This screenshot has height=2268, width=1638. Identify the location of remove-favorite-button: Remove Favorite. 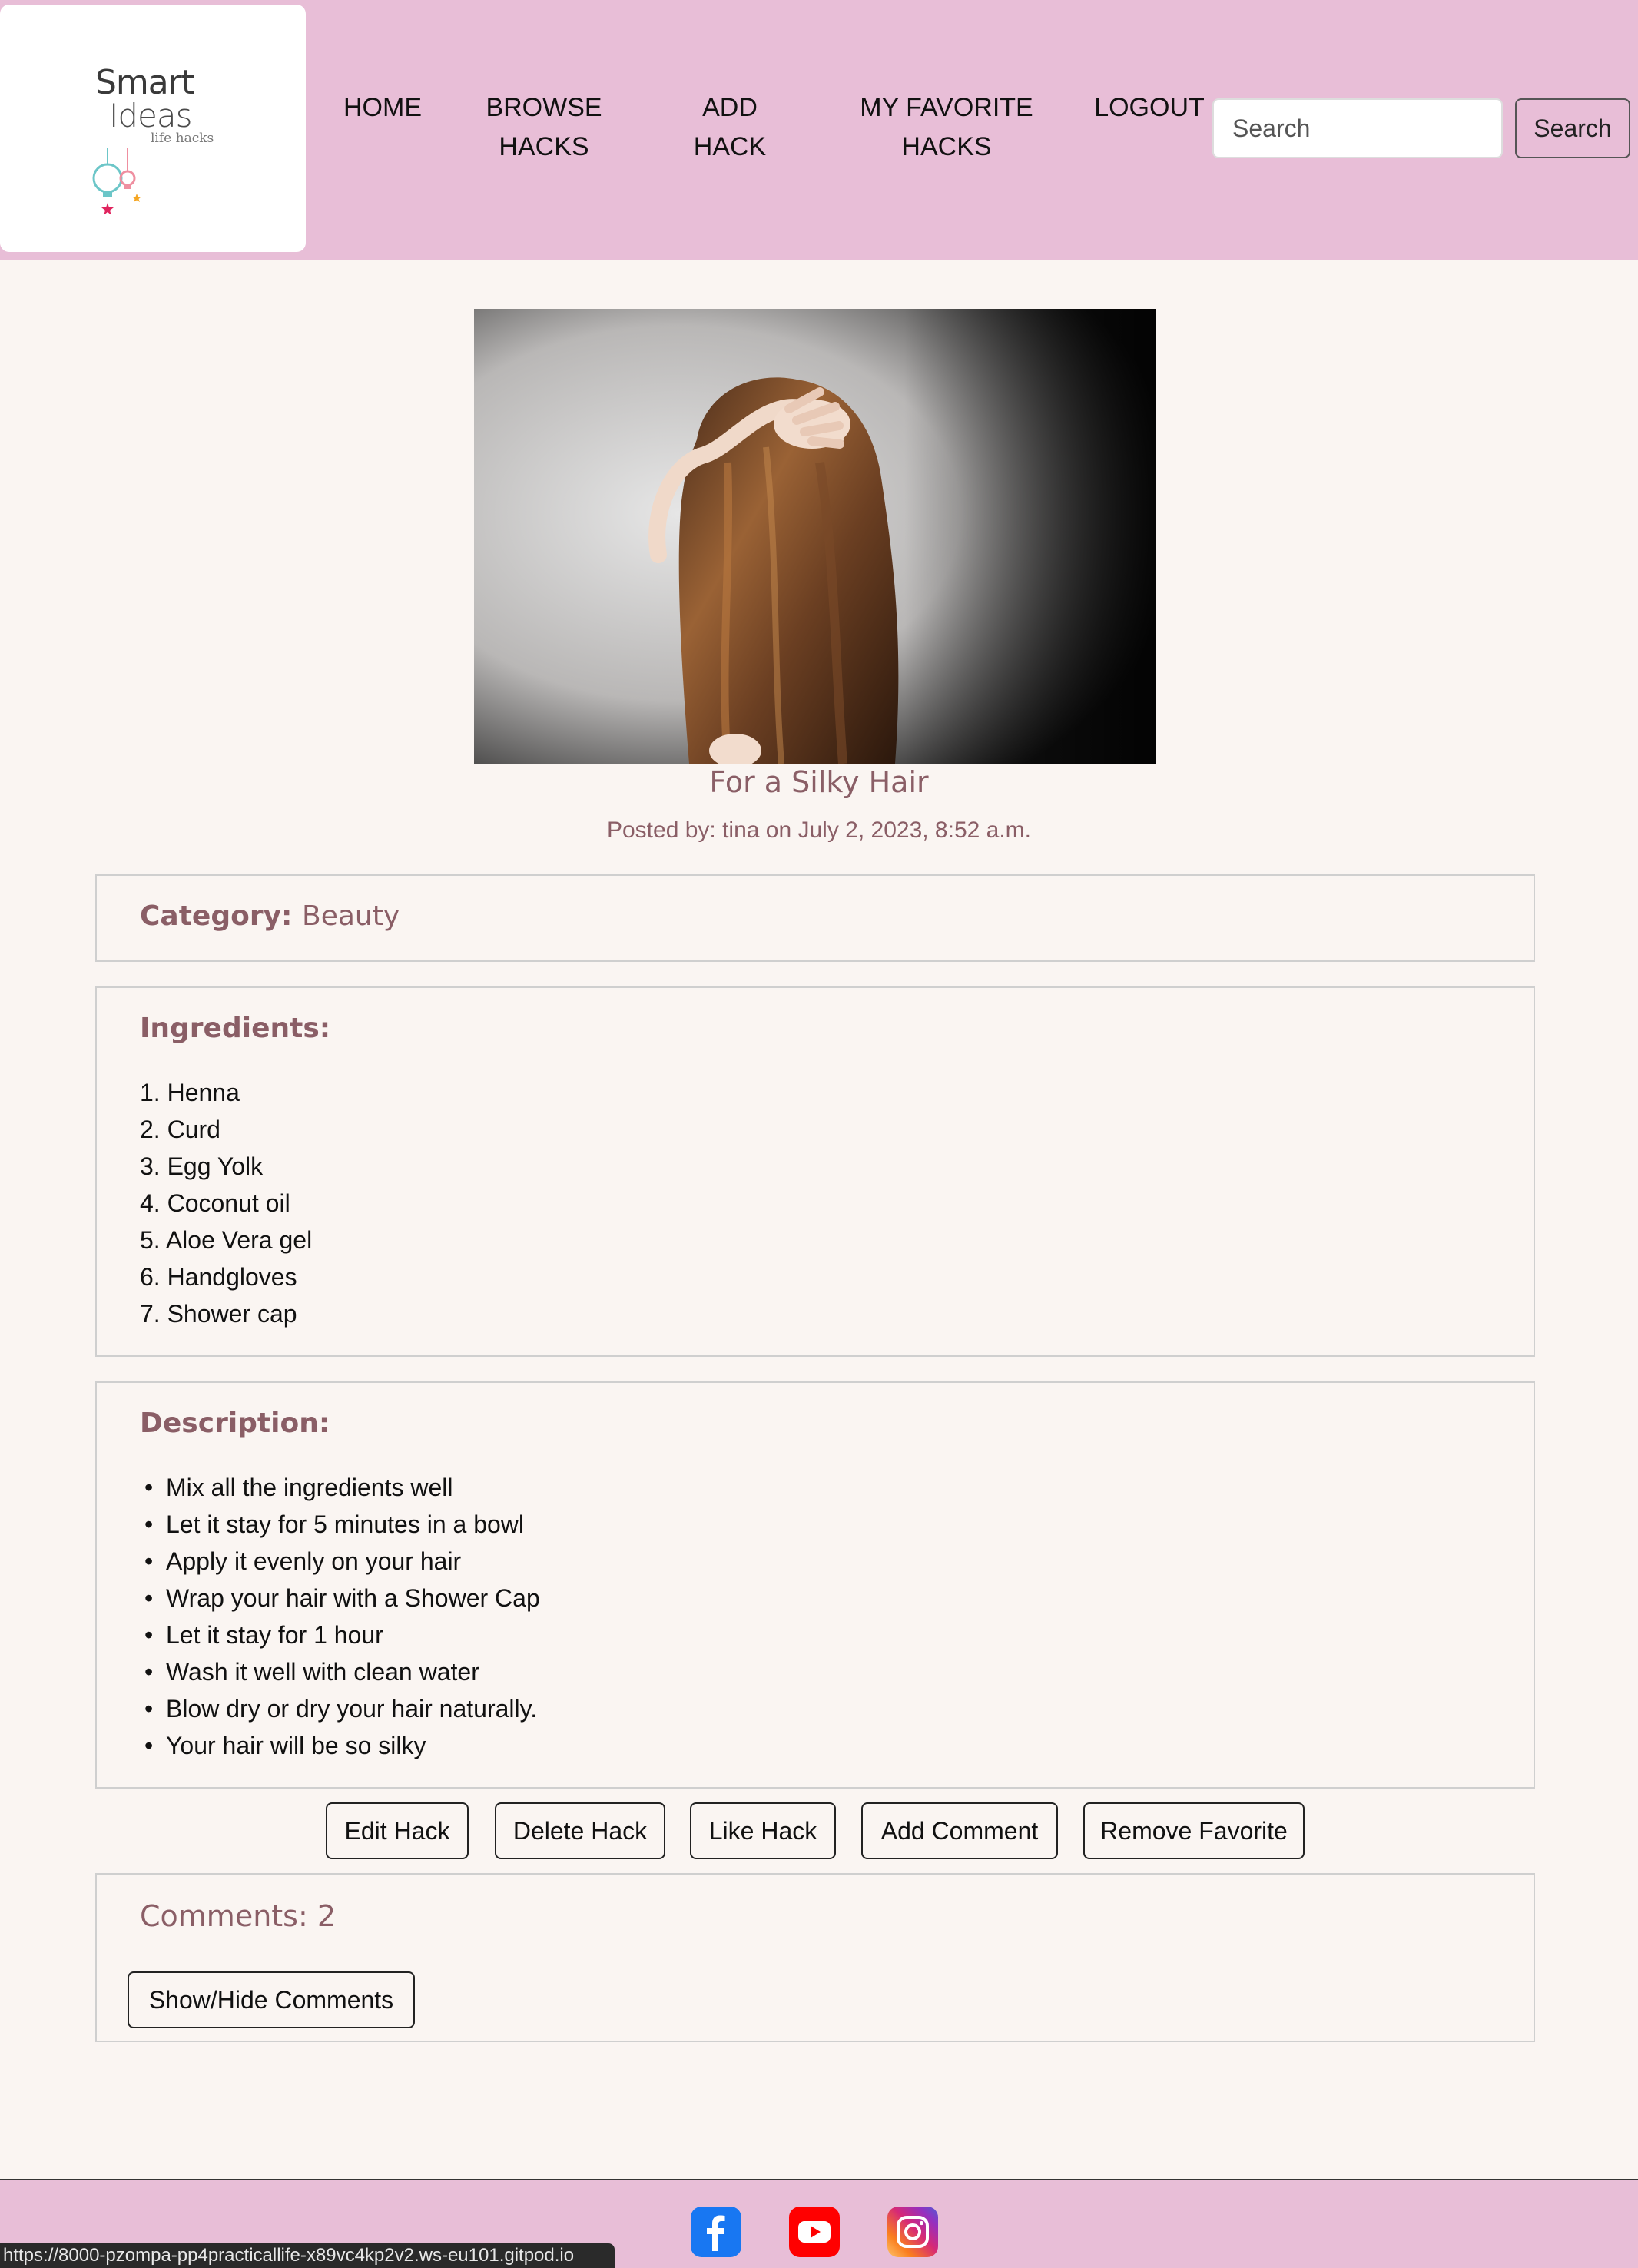
(1194, 1831).